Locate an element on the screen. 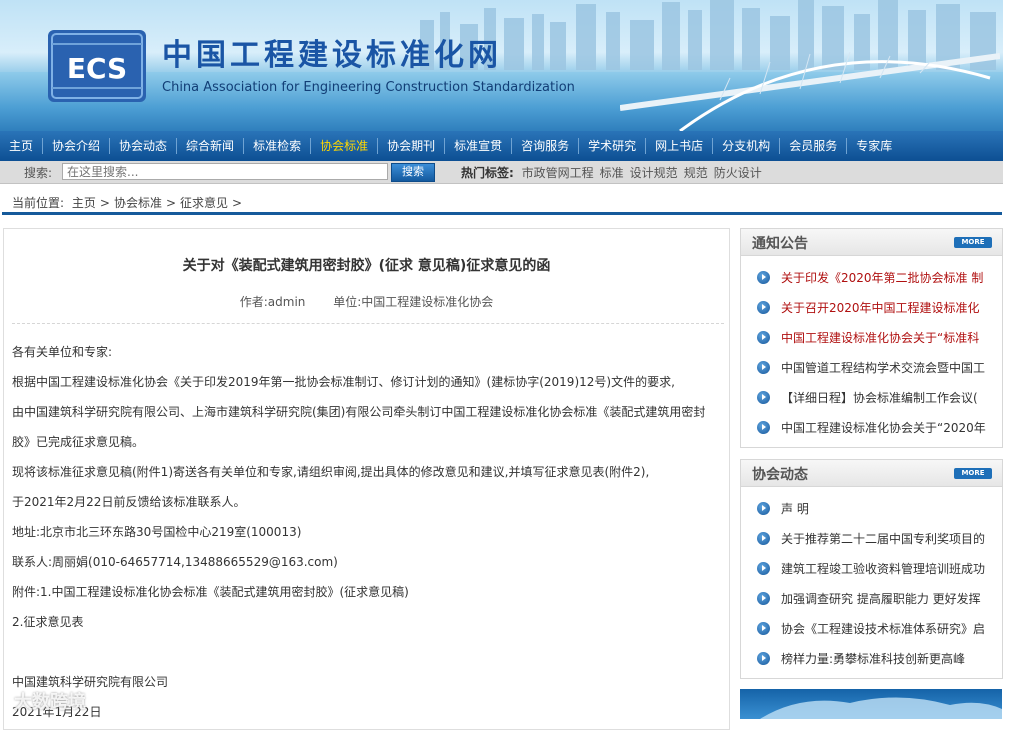 This screenshot has height=730, width=1013. nav-item: 协会动态 is located at coordinates (143, 146).